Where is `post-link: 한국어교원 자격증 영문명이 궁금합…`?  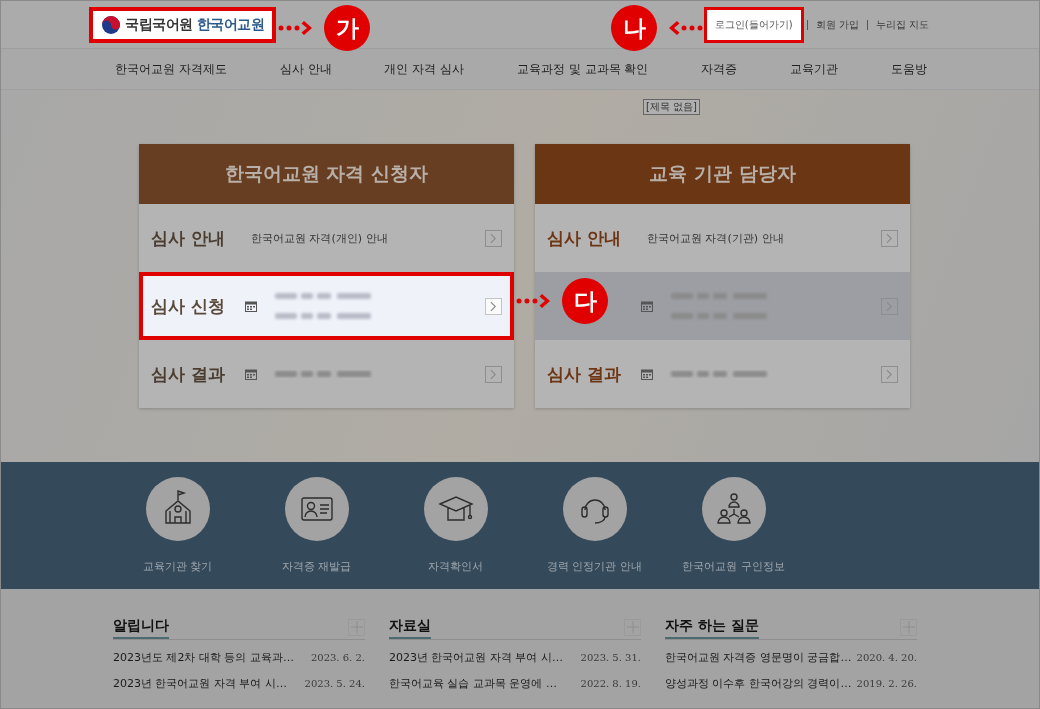
post-link: 한국어교원 자격증 영문명이 궁금합… is located at coordinates (758, 657).